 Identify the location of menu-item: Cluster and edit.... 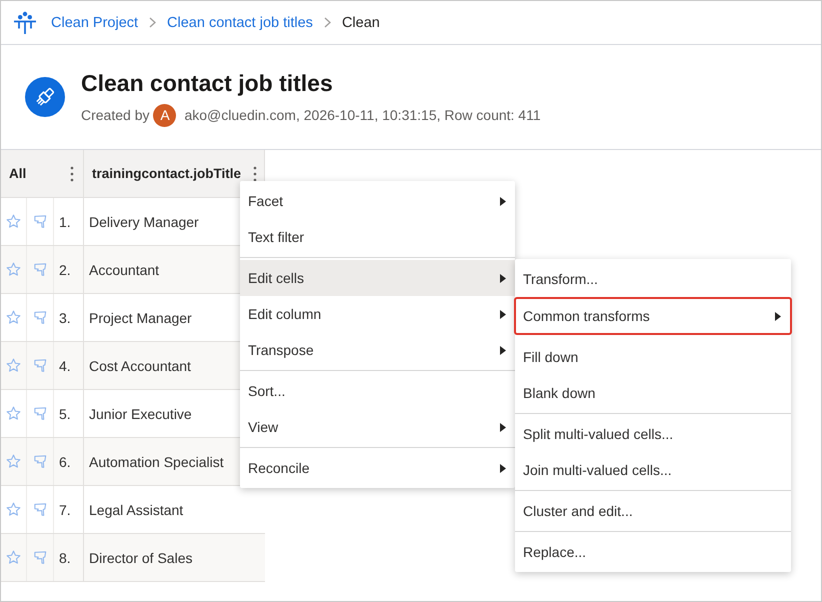
(653, 511).